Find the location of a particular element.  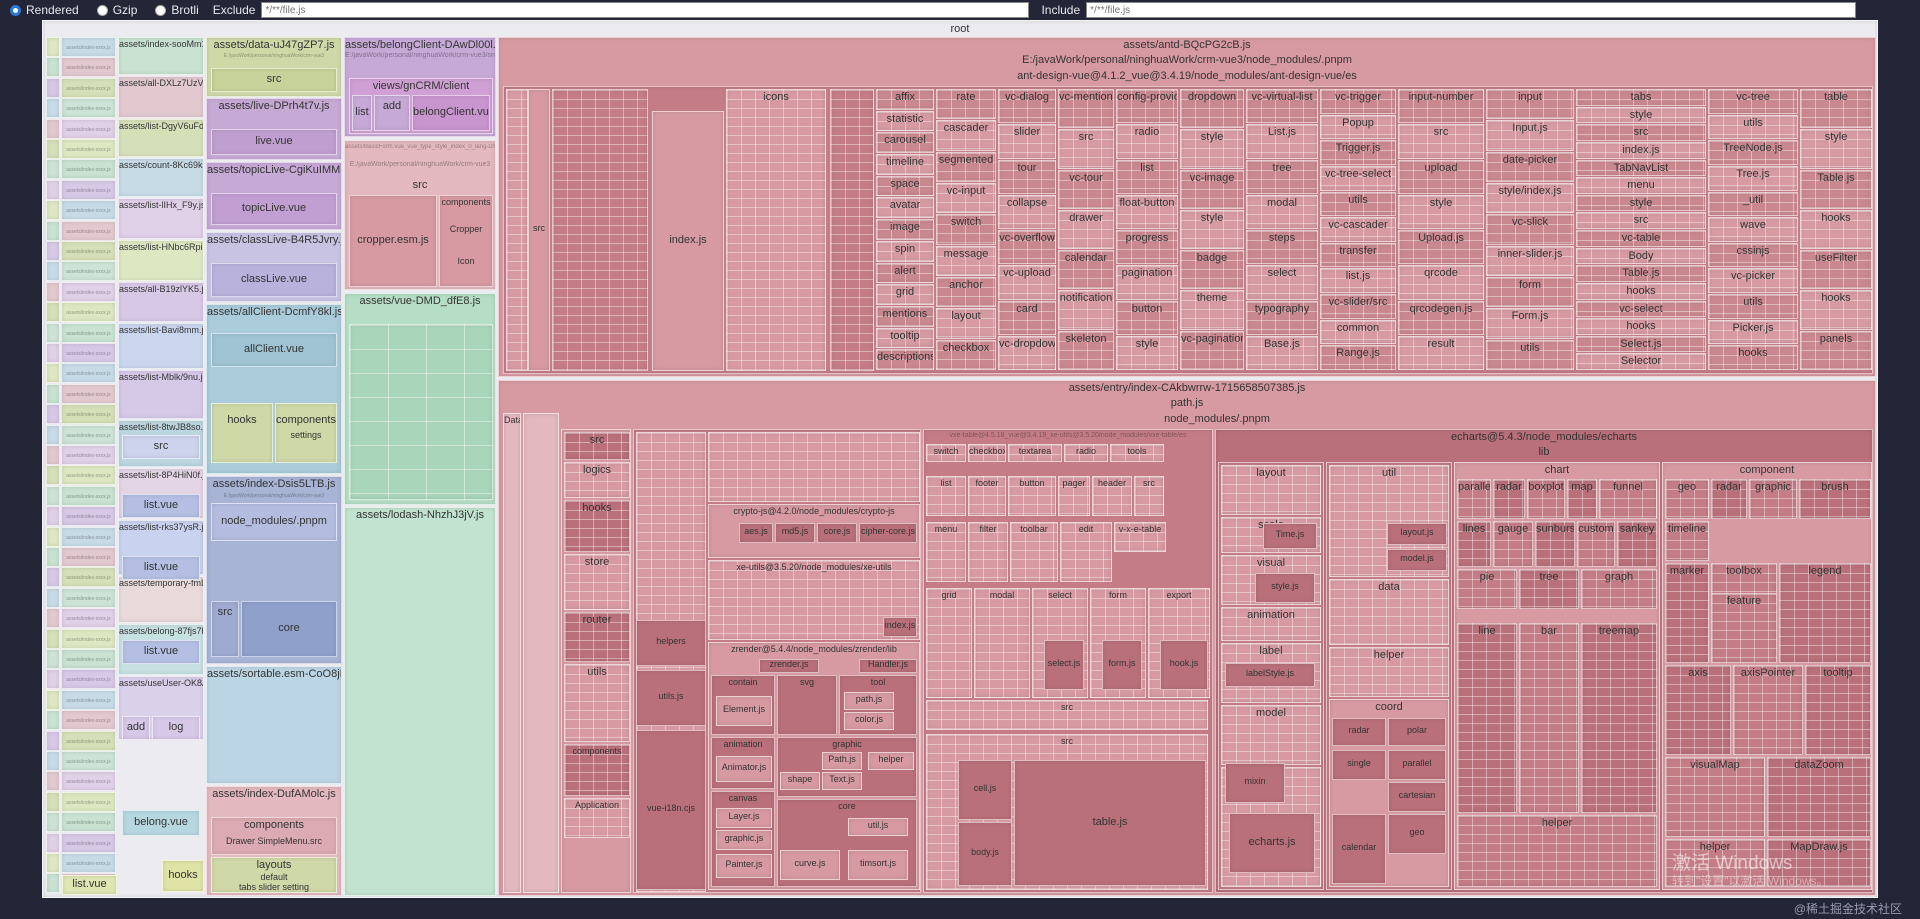

asset-file-1: assets/all-DXLz7UzV.js is located at coordinates (161, 97).